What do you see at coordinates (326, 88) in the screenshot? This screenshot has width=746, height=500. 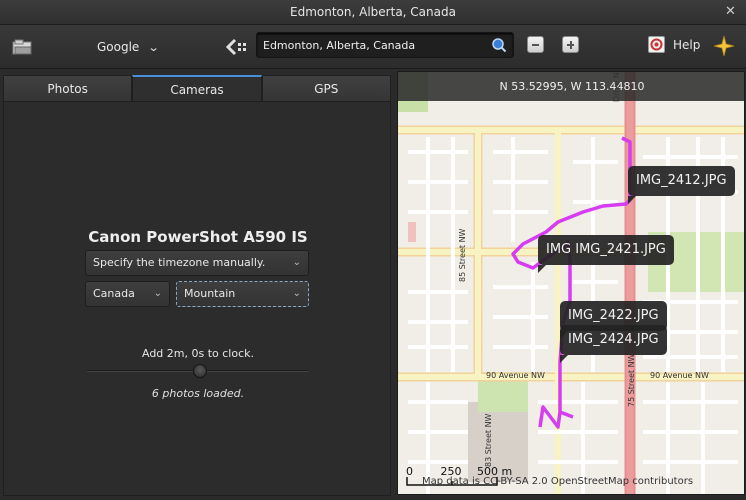 I see `tab-gps: GPS` at bounding box center [326, 88].